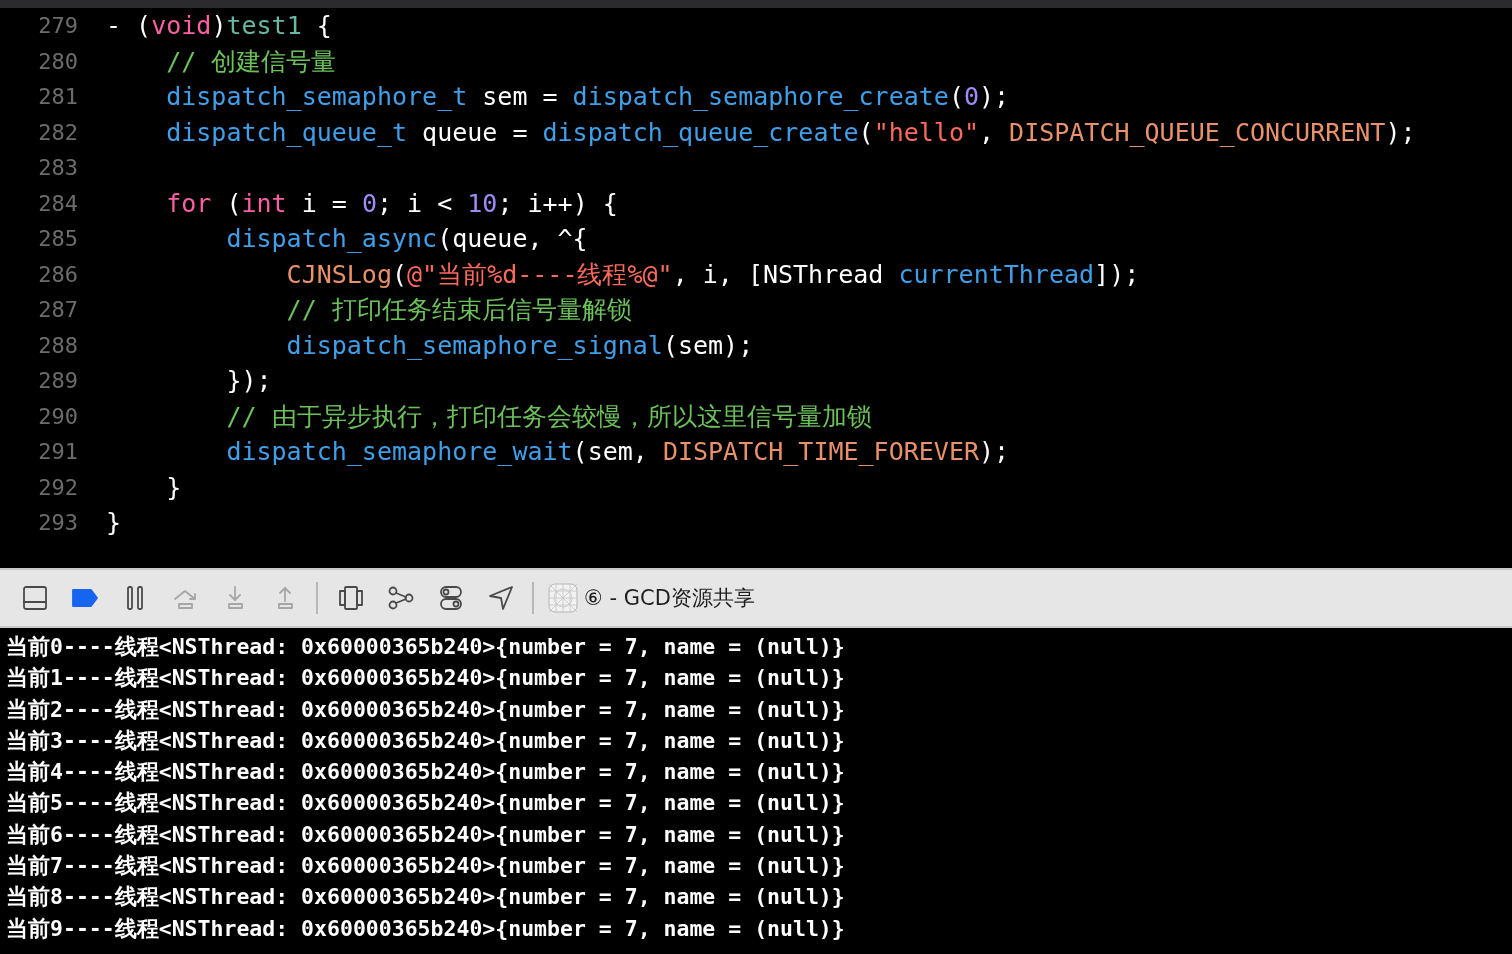 Image resolution: width=1512 pixels, height=954 pixels. I want to click on console-line: 当前1----线程<NSThread: 0x60000365b240>{number = 7, name = (null)}, so click(426, 678).